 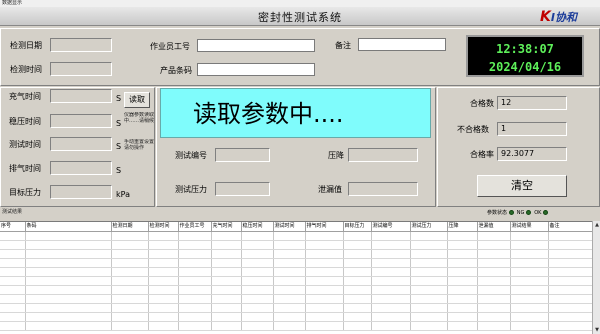 I want to click on exhaust-time-field, so click(x=81, y=168).